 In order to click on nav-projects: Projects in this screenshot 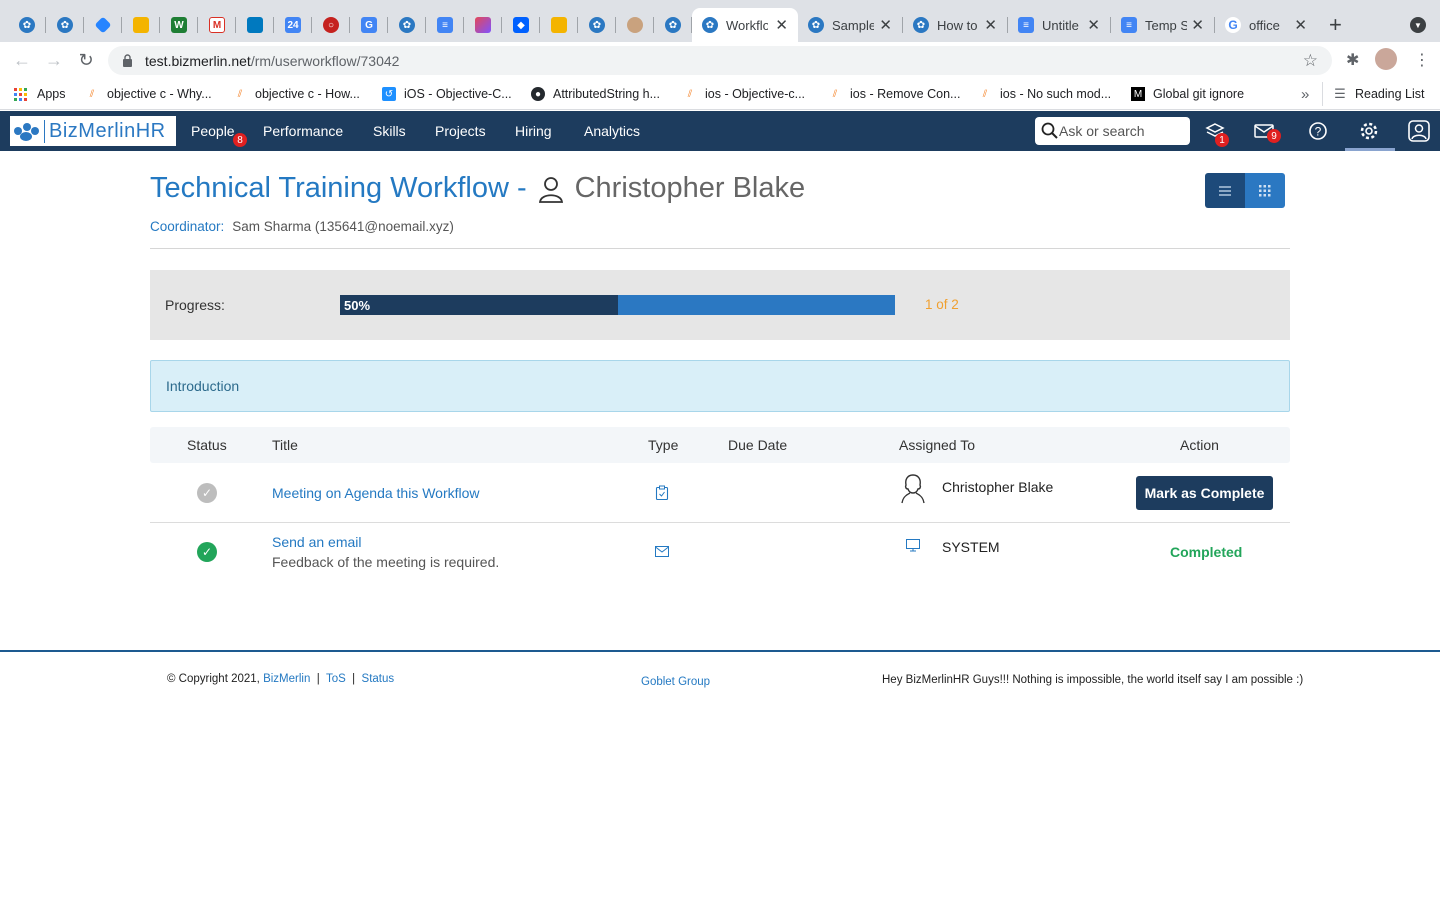, I will do `click(460, 131)`.